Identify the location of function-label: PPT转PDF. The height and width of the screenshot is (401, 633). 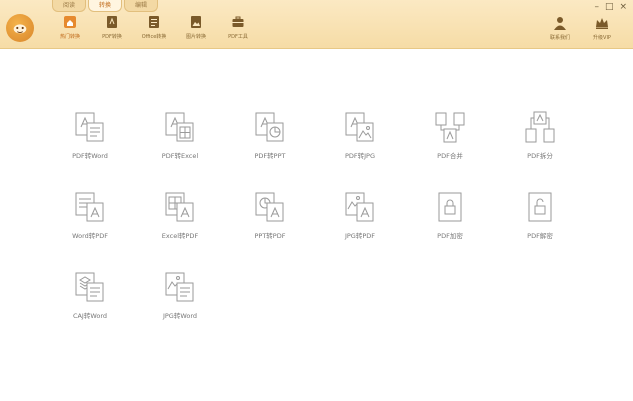
(270, 236).